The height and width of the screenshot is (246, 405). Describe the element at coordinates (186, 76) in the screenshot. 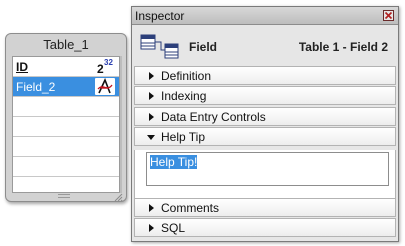

I see `section-label: Definition` at that location.